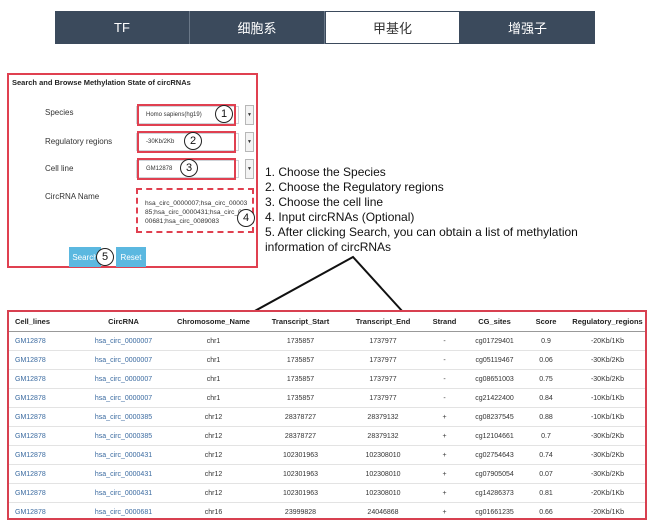  What do you see at coordinates (131, 257) in the screenshot?
I see `reset-button: Reset` at bounding box center [131, 257].